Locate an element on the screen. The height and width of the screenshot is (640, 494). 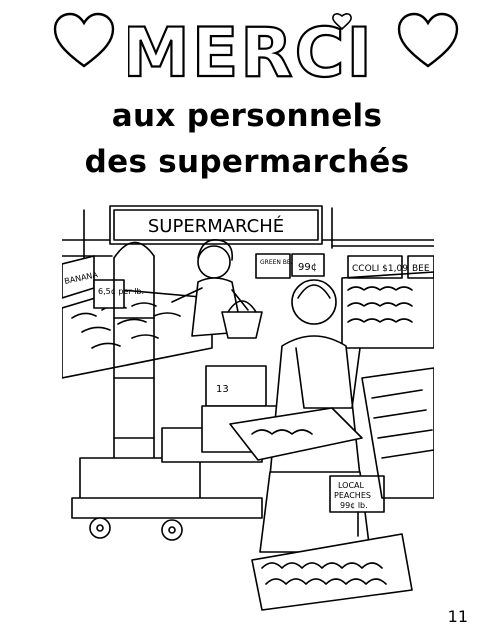
price-tag-sign: 6,5¢ per lb. is located at coordinates (121, 291).